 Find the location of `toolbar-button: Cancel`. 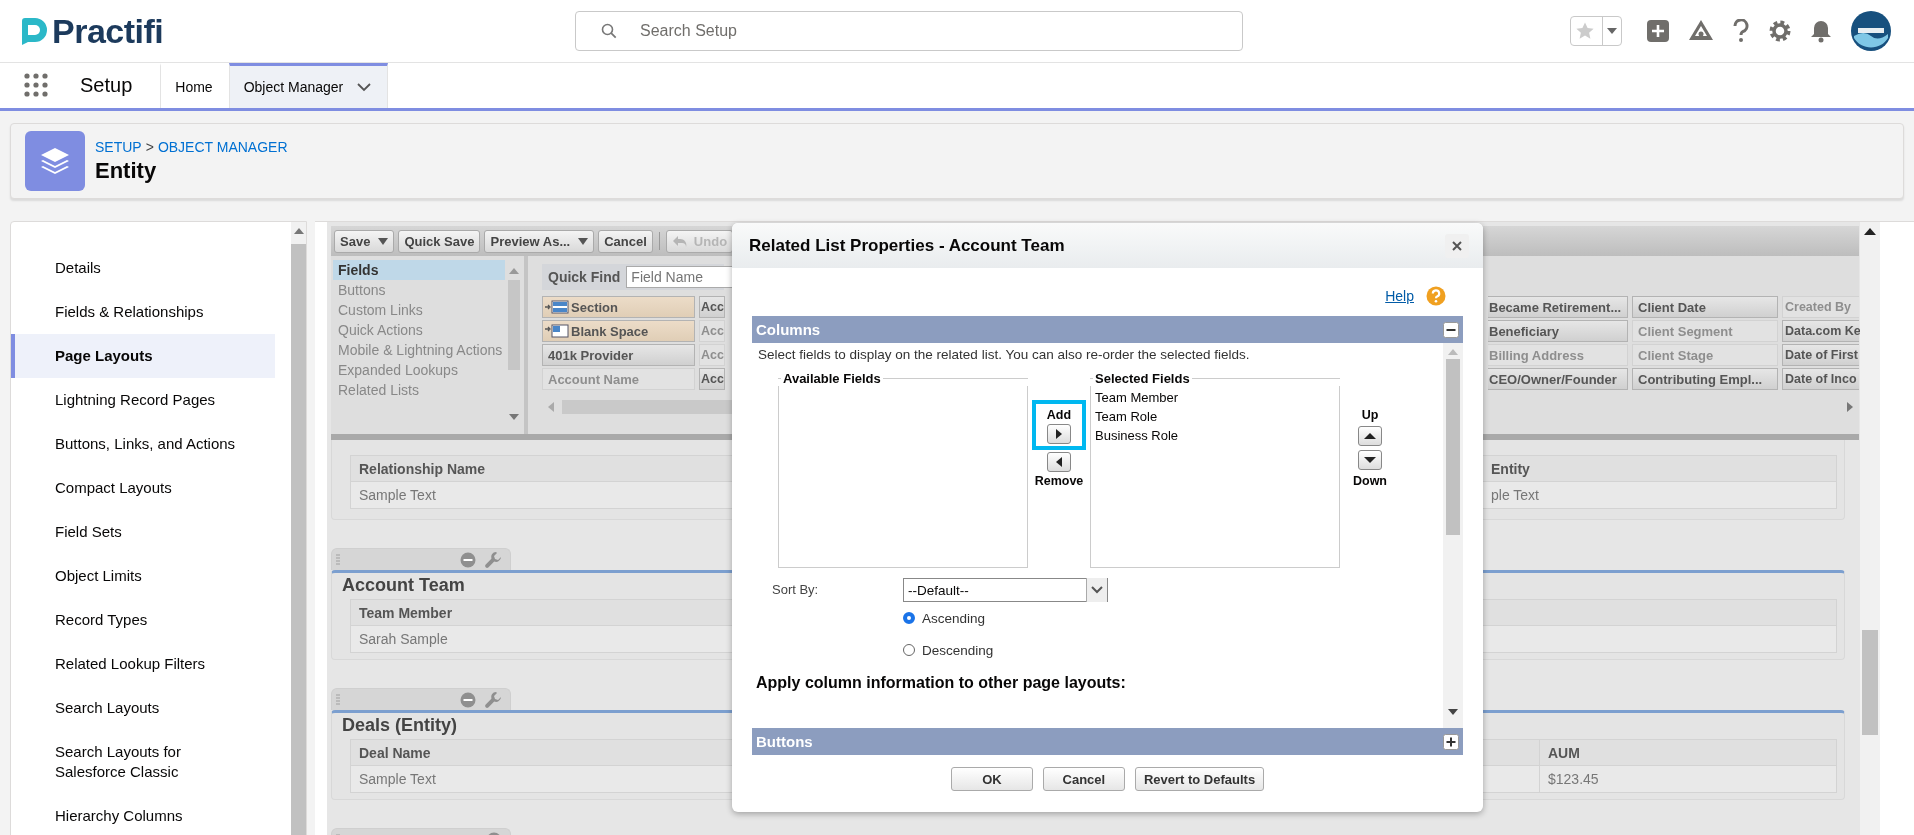

toolbar-button: Cancel is located at coordinates (625, 241).